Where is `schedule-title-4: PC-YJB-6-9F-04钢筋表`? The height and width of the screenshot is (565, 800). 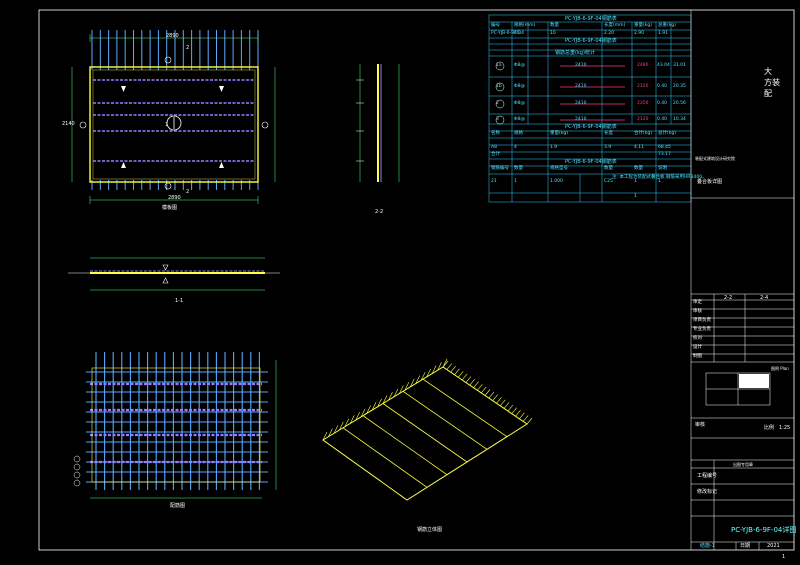 schedule-title-4: PC-YJB-6-9F-04钢筋表 is located at coordinates (591, 162).